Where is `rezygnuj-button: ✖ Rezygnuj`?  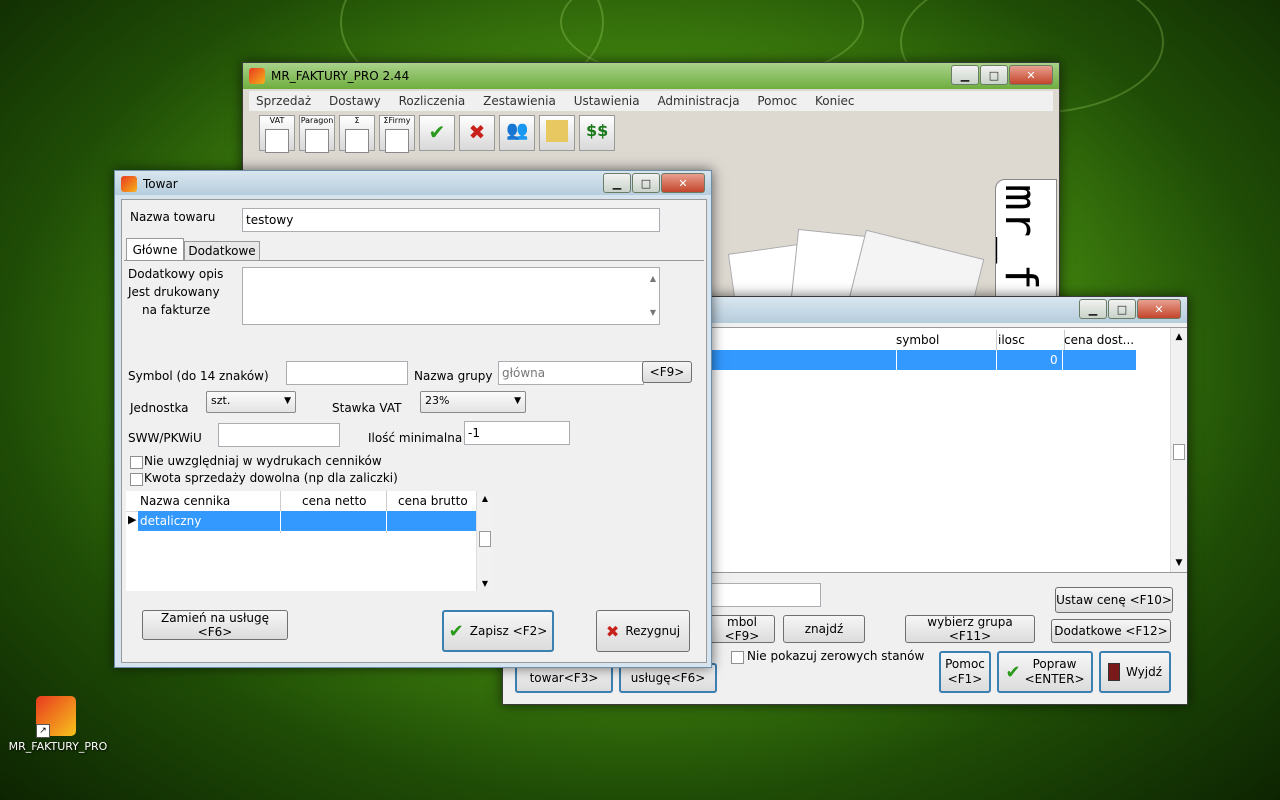
rezygnuj-button: ✖ Rezygnuj is located at coordinates (643, 631).